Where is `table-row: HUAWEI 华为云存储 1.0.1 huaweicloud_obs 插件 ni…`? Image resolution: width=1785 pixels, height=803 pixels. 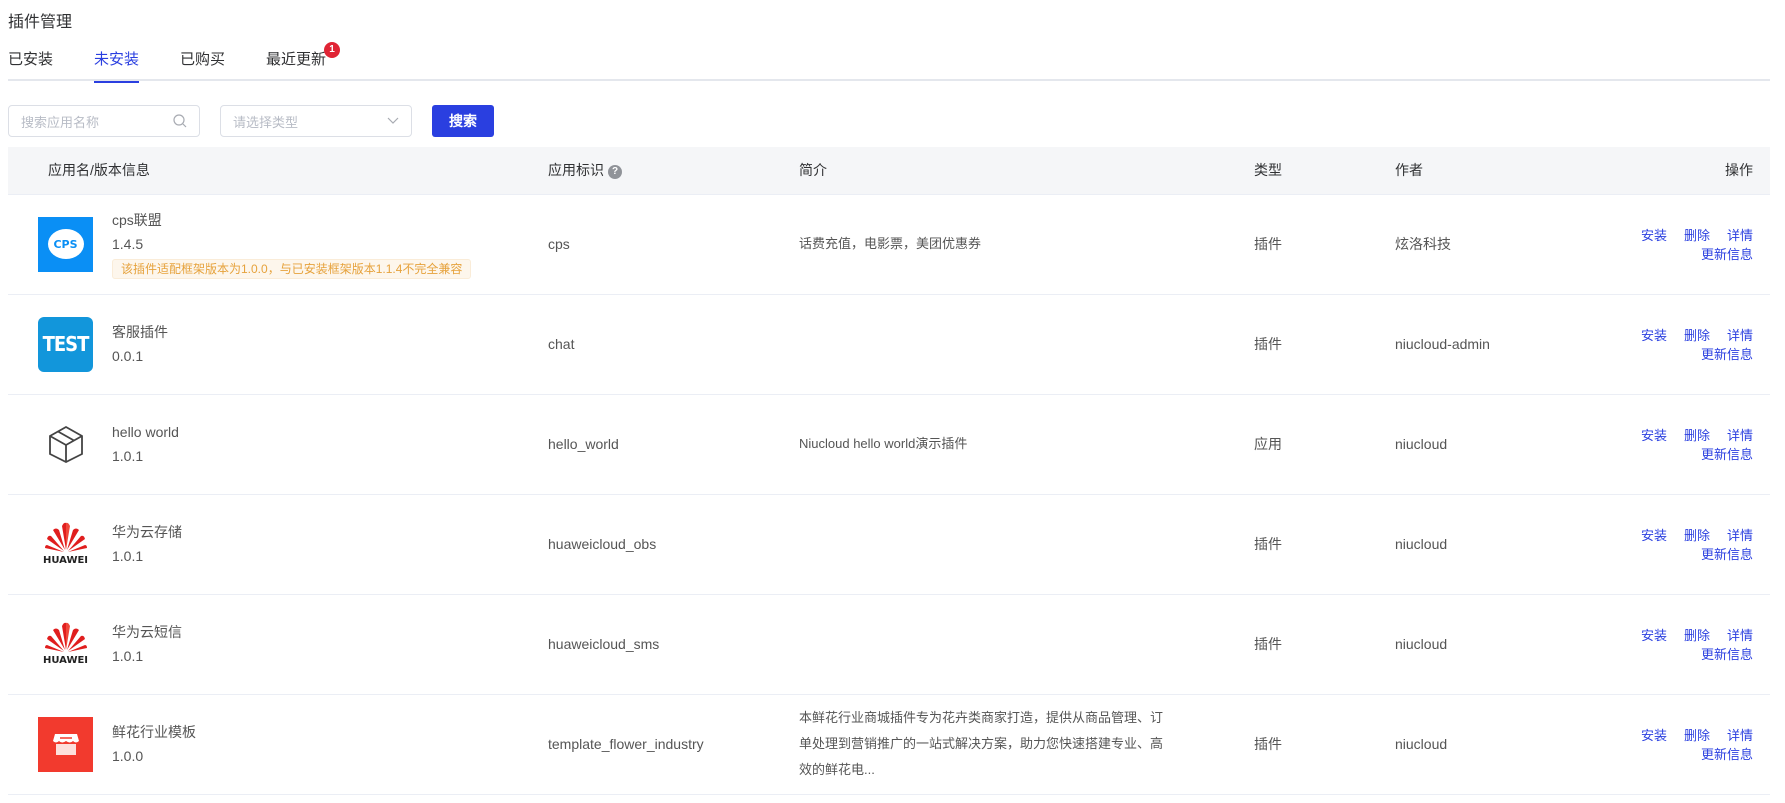 table-row: HUAWEI 华为云存储 1.0.1 huaweicloud_obs 插件 ni… is located at coordinates (889, 544).